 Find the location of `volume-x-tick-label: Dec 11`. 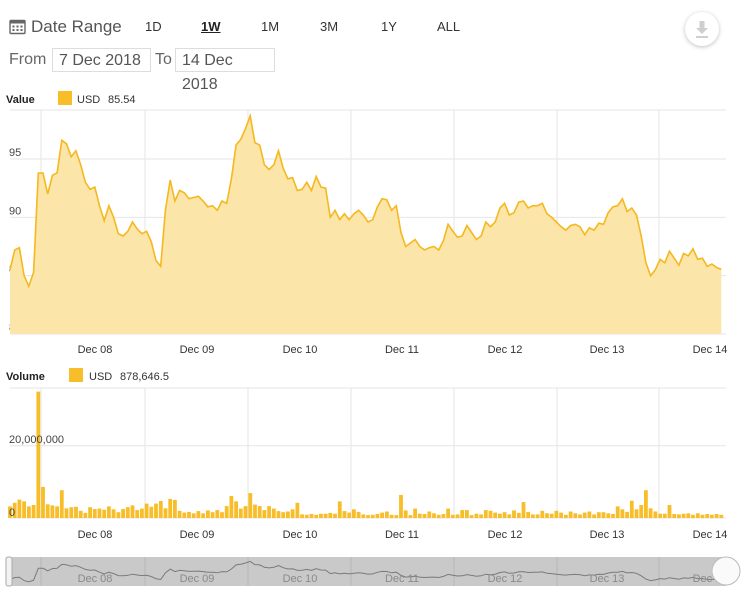

volume-x-tick-label: Dec 11 is located at coordinates (402, 535).